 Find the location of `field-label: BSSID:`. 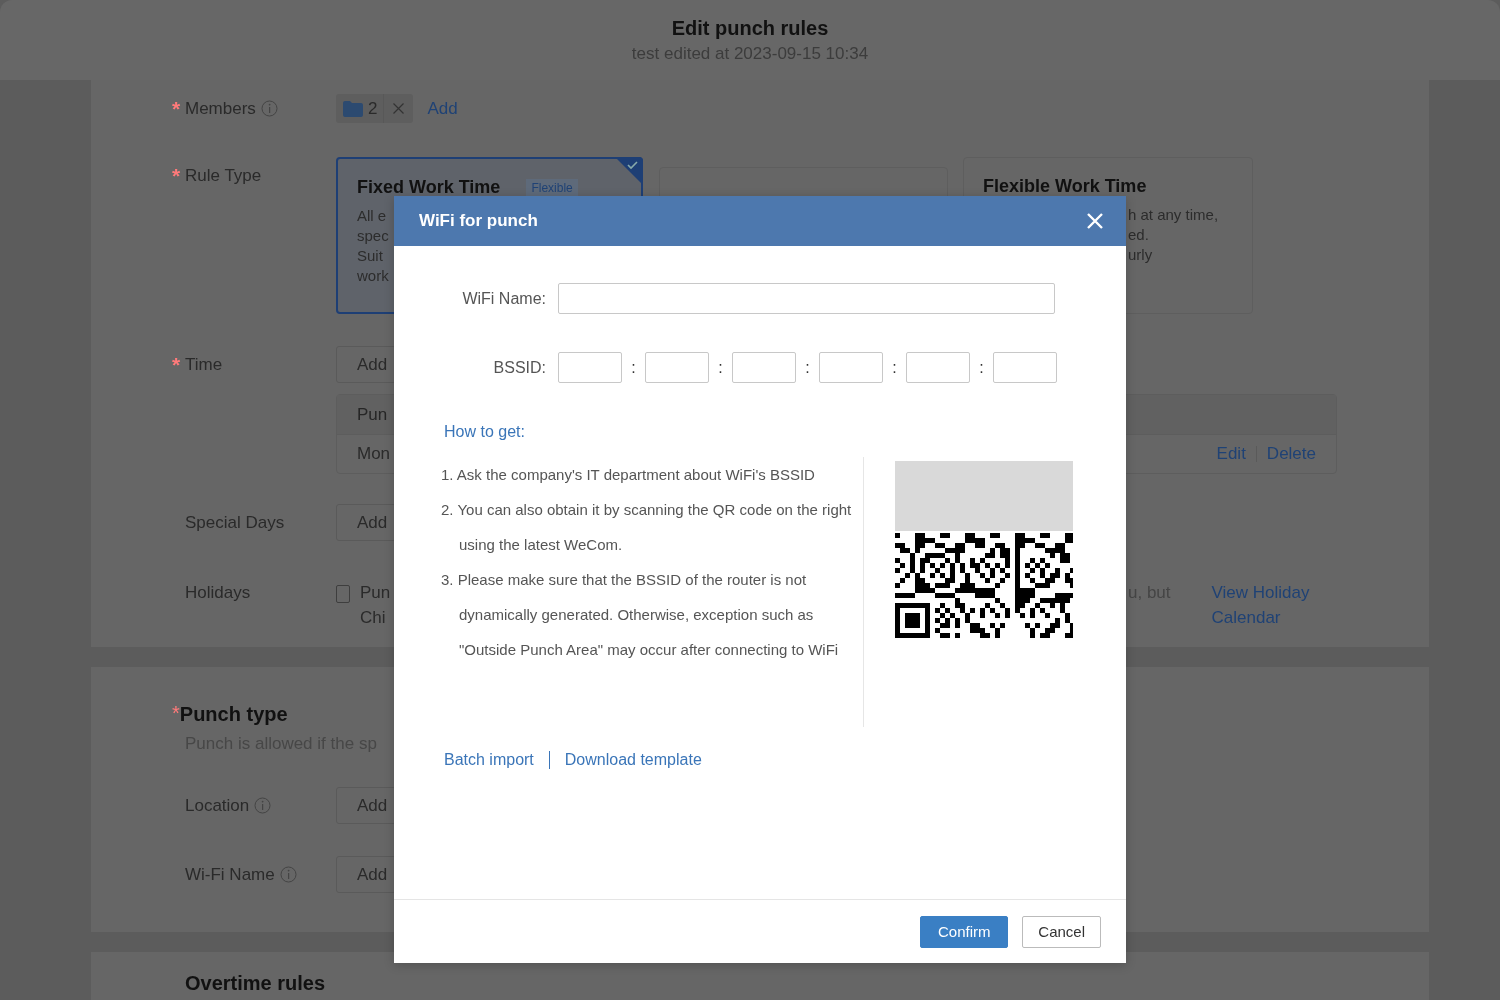

field-label: BSSID: is located at coordinates (519, 367).